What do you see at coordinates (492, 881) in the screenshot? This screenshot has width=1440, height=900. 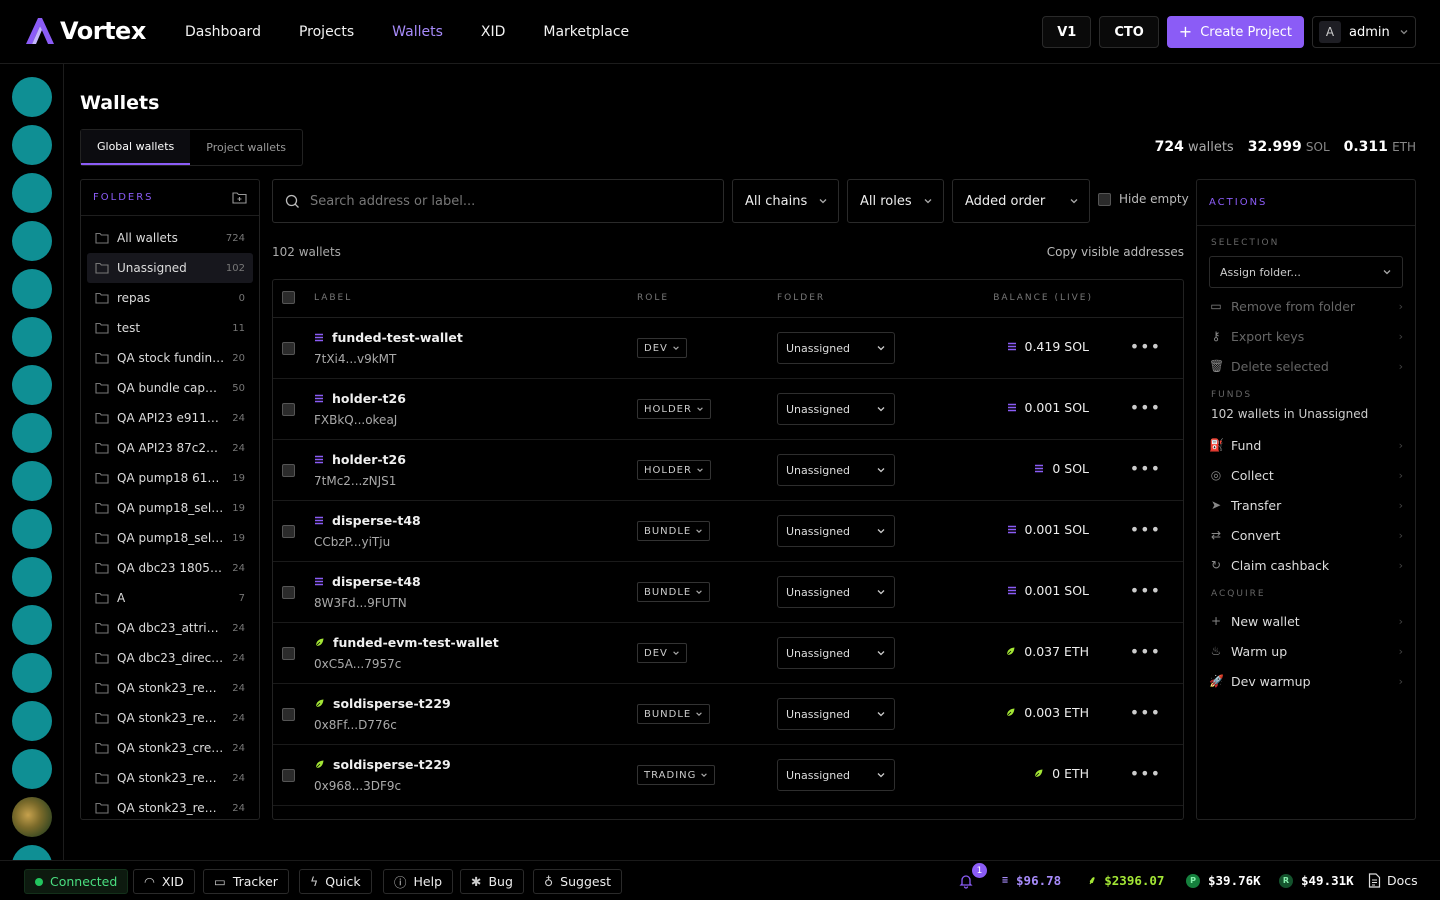 I see `bug-button: ✱ Bug` at bounding box center [492, 881].